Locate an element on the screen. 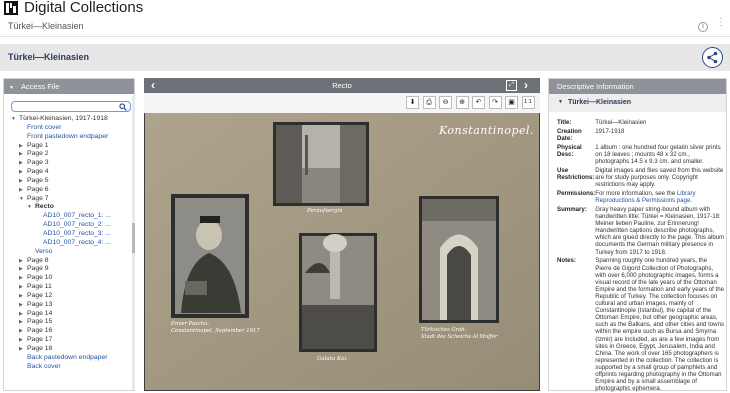  record-section-header: ▼ Türkei—Kleinasien is located at coordinates (637, 103).